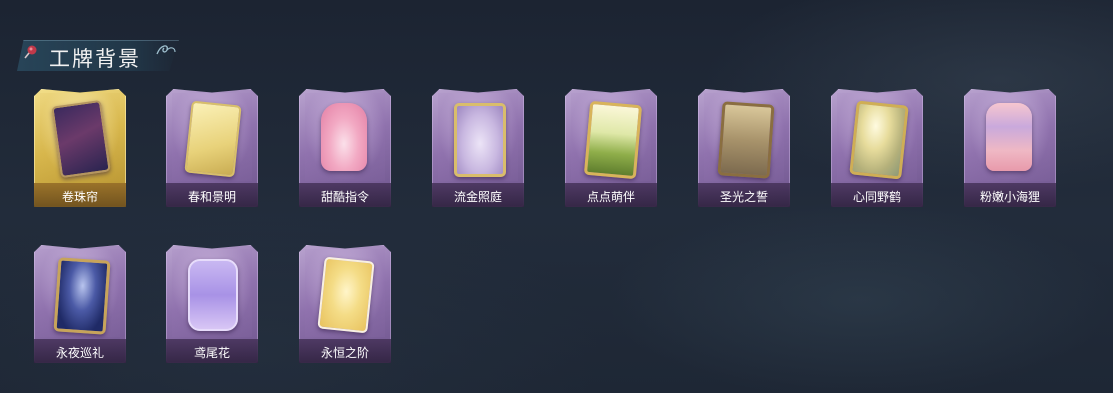 The width and height of the screenshot is (1113, 393). What do you see at coordinates (480, 140) in the screenshot?
I see `card-art-gold-frame-crystal` at bounding box center [480, 140].